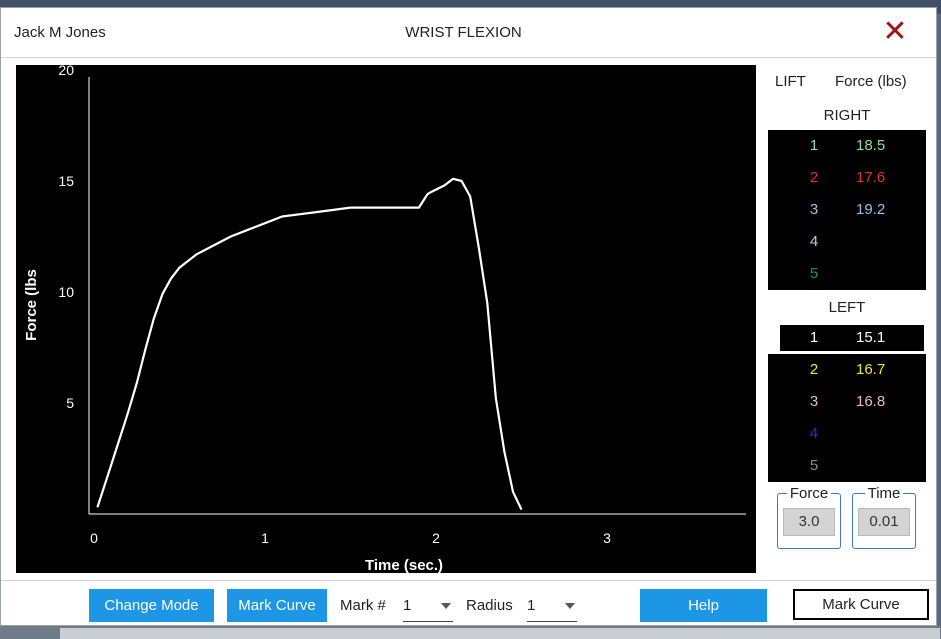 The width and height of the screenshot is (941, 639). I want to click on left-lift-row: 2 16.7, so click(847, 370).